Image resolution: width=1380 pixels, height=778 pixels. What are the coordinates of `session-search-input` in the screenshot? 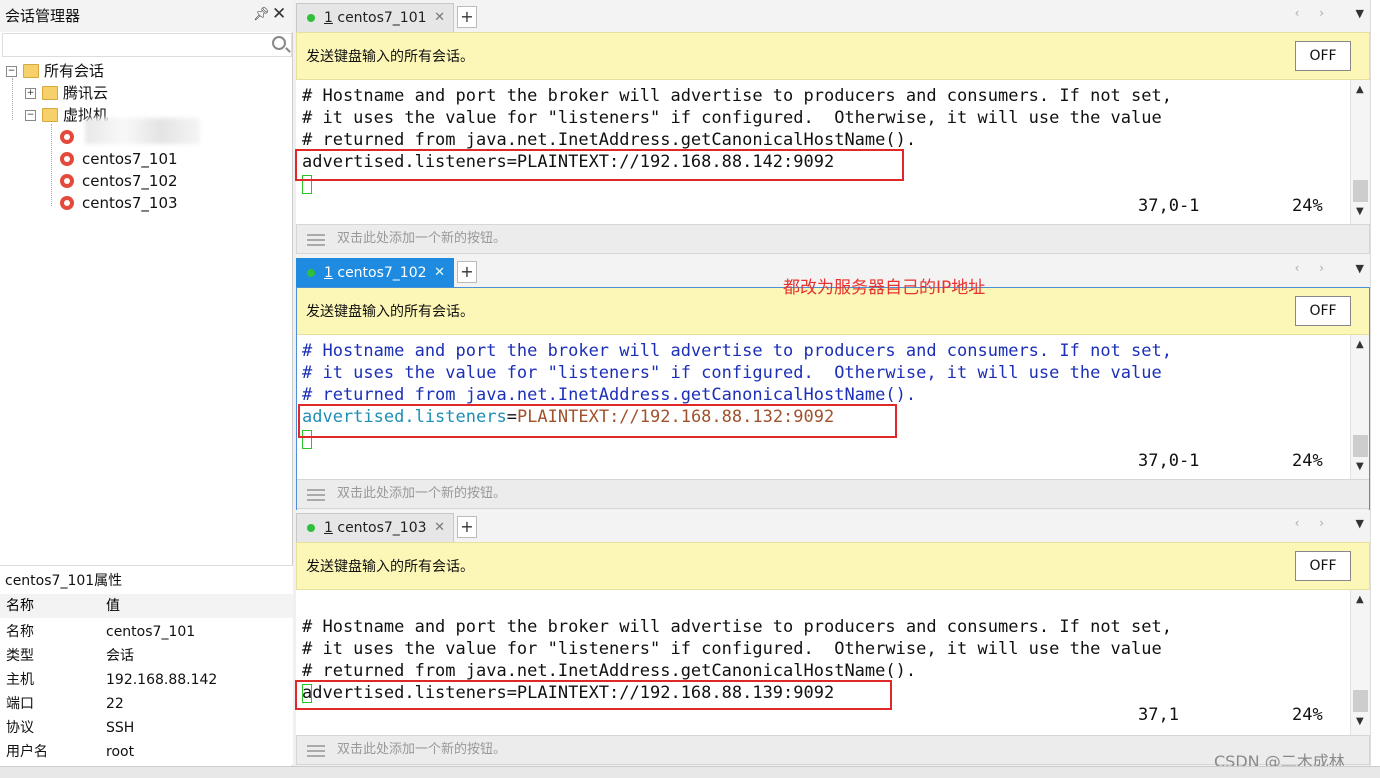 It's located at (147, 45).